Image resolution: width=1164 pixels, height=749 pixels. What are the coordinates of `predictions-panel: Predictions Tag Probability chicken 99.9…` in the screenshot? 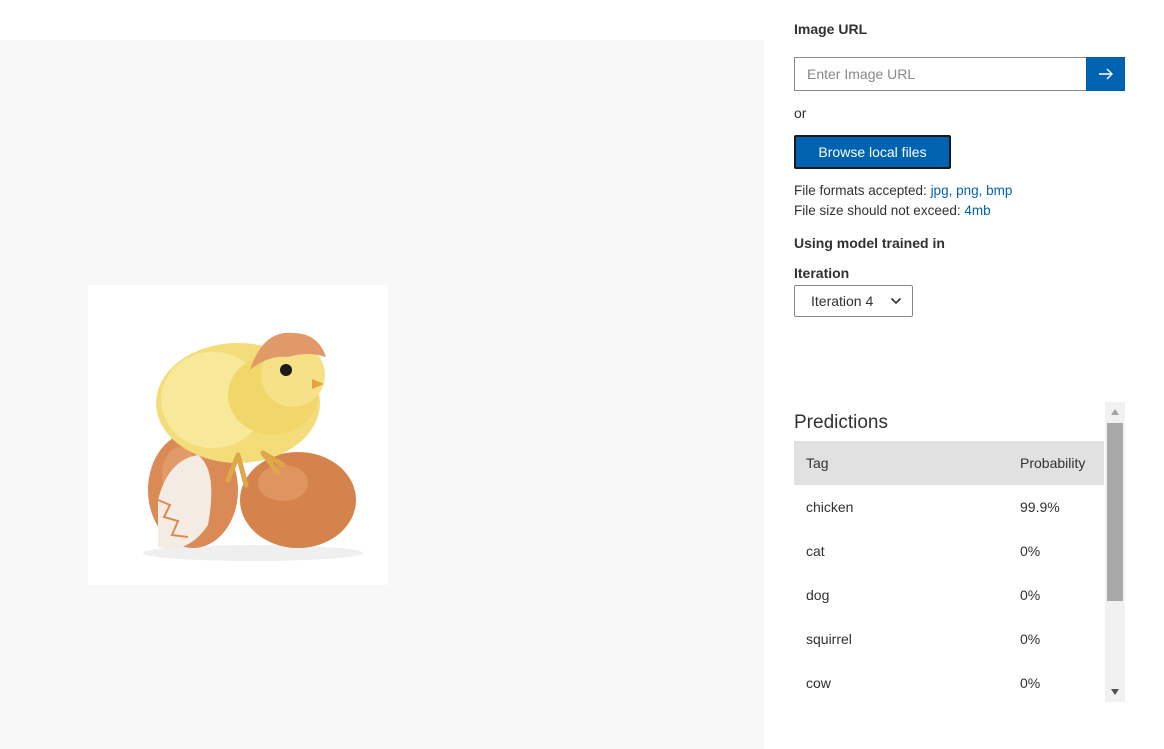 It's located at (959, 552).